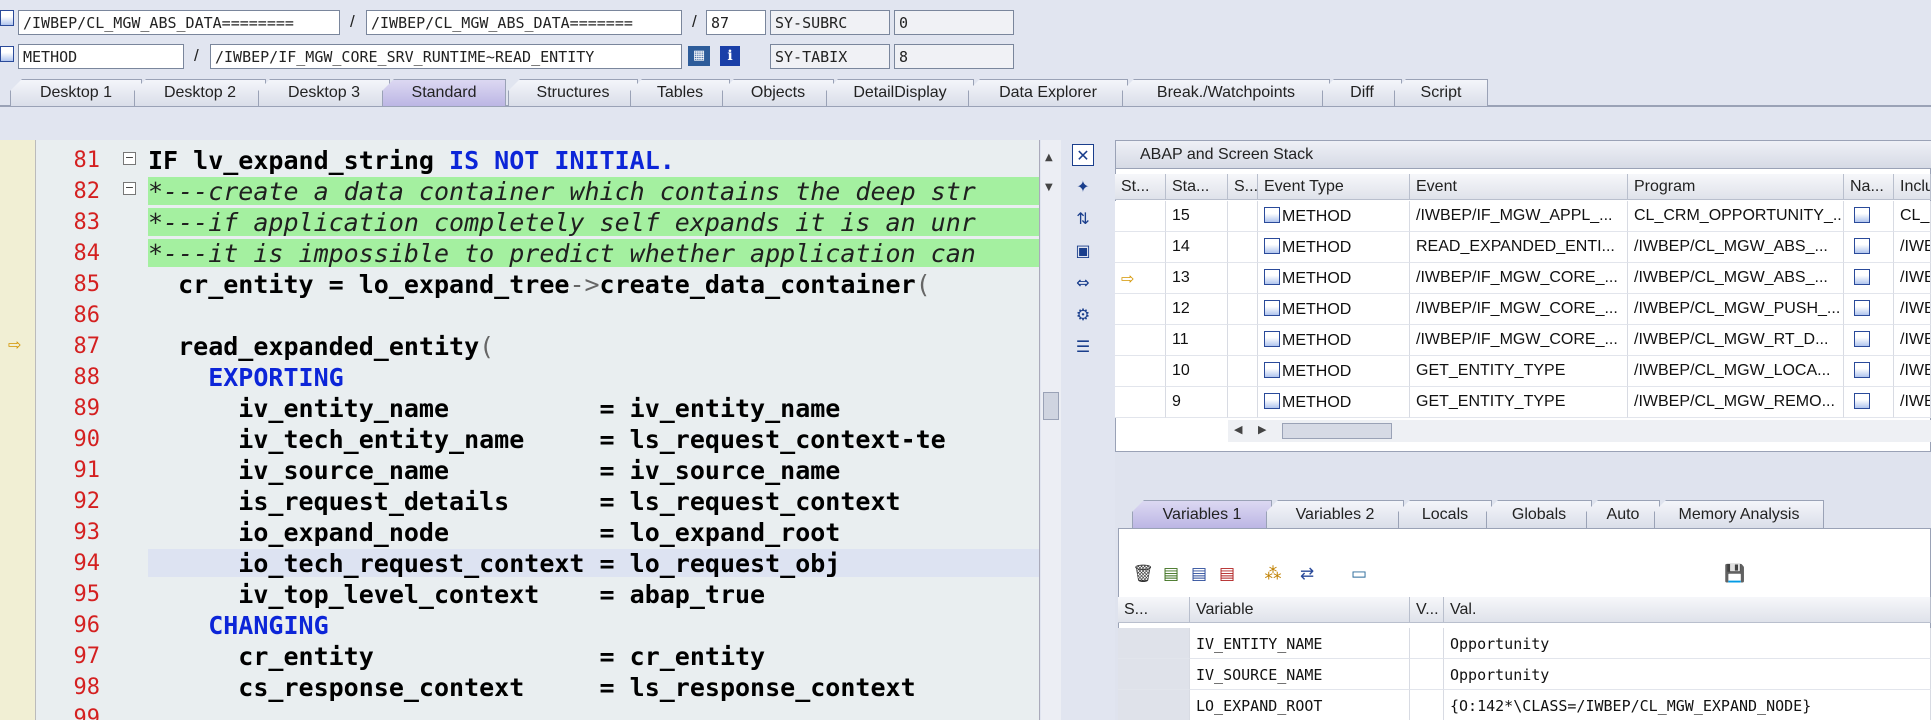 The image size is (1931, 720). I want to click on swap-icon: ⇔, so click(1083, 283).